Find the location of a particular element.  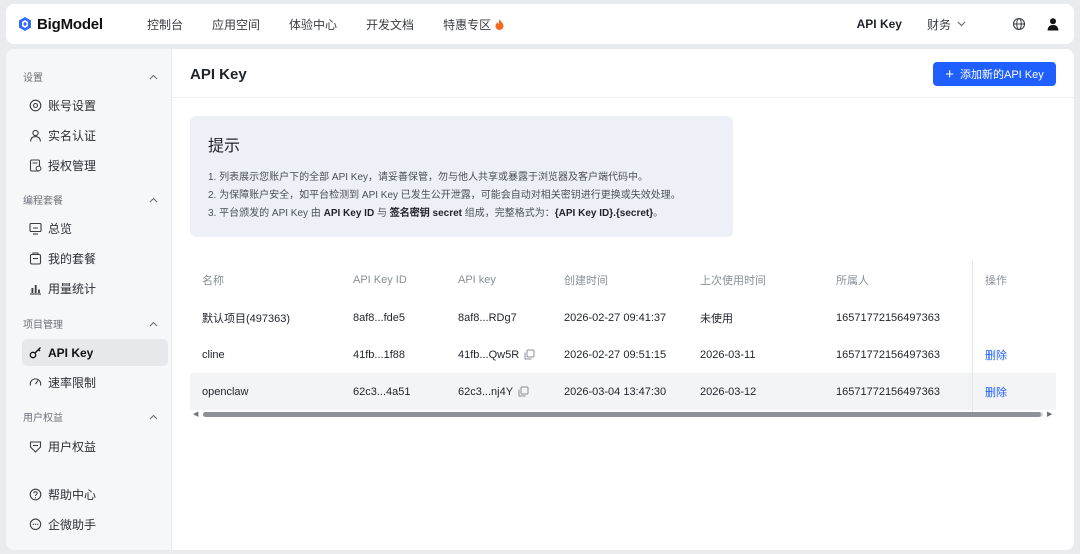

sidebar-item-label: 用量统计 is located at coordinates (72, 289).